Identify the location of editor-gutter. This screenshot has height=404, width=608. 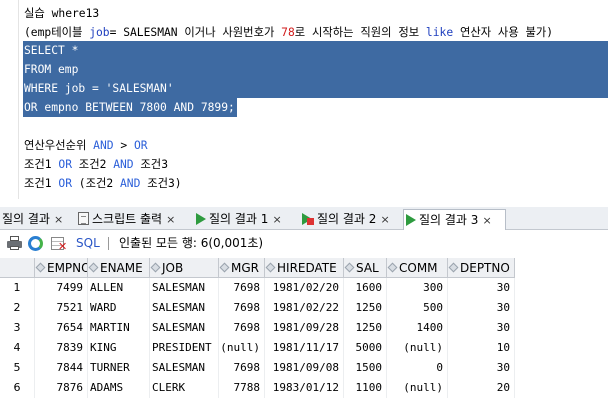
(9, 99).